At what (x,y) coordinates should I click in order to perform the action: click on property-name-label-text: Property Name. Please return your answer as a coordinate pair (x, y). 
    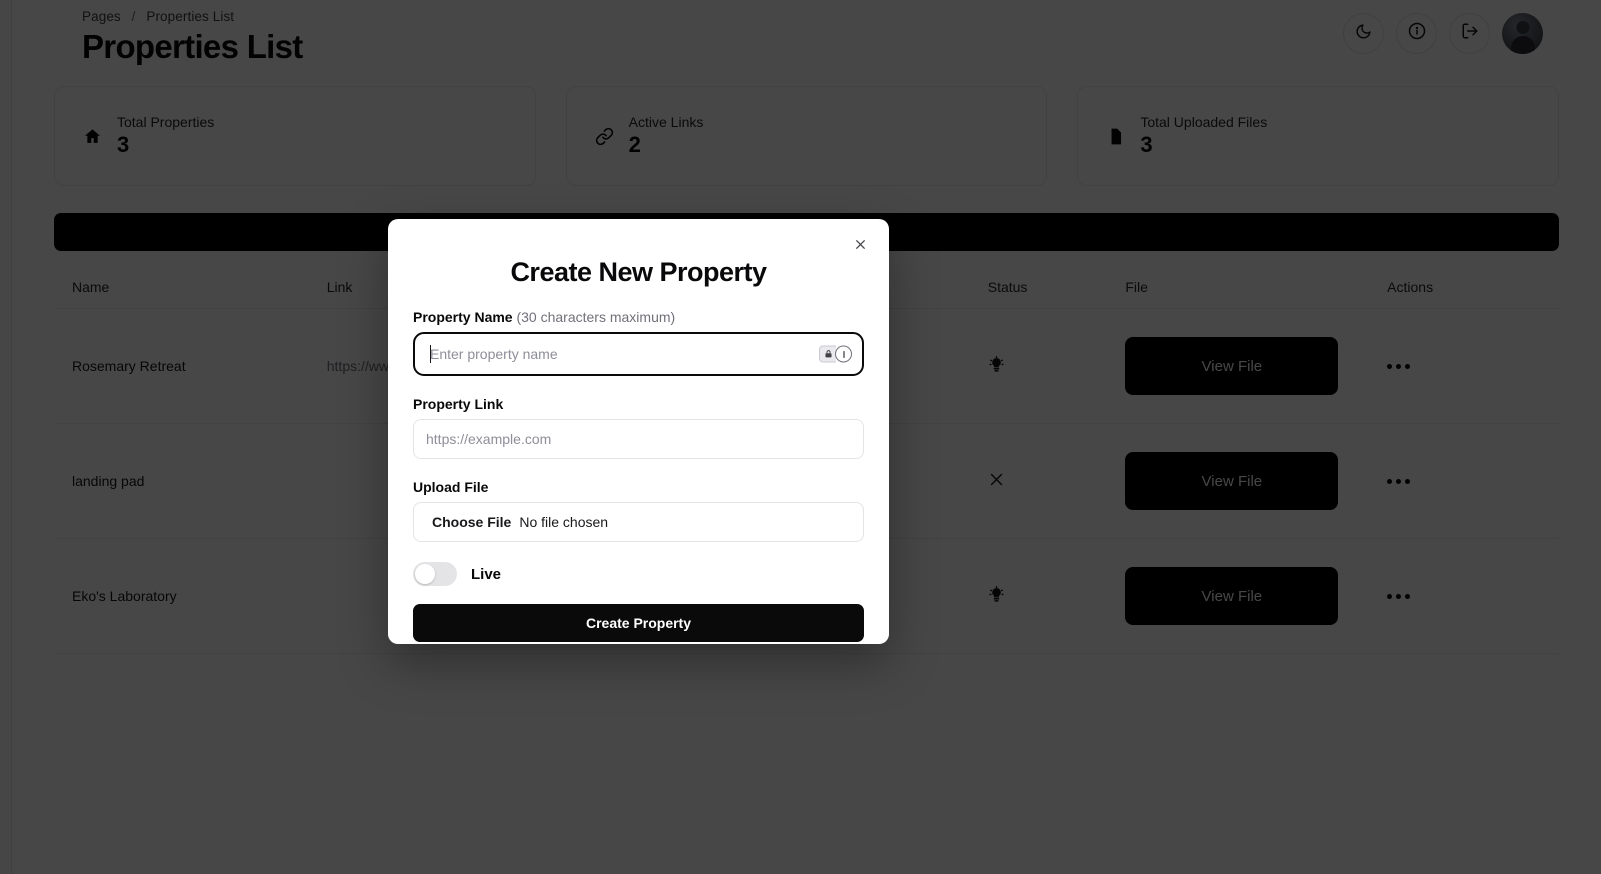
    Looking at the image, I should click on (463, 317).